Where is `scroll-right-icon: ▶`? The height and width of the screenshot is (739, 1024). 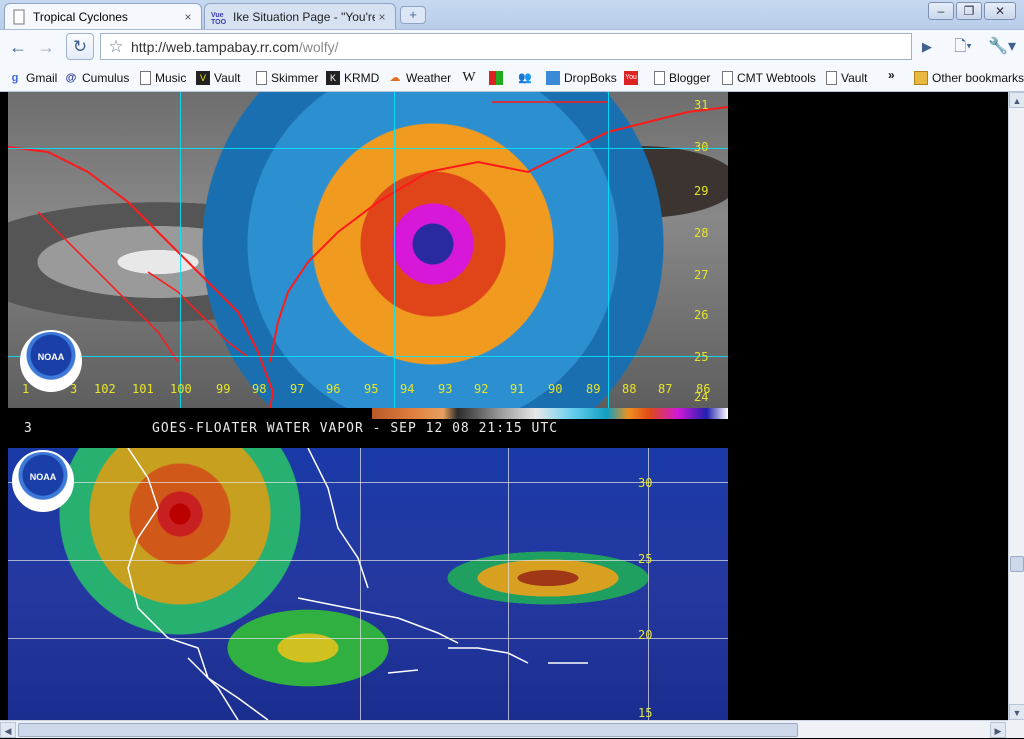
scroll-right-icon: ▶ is located at coordinates (998, 730).